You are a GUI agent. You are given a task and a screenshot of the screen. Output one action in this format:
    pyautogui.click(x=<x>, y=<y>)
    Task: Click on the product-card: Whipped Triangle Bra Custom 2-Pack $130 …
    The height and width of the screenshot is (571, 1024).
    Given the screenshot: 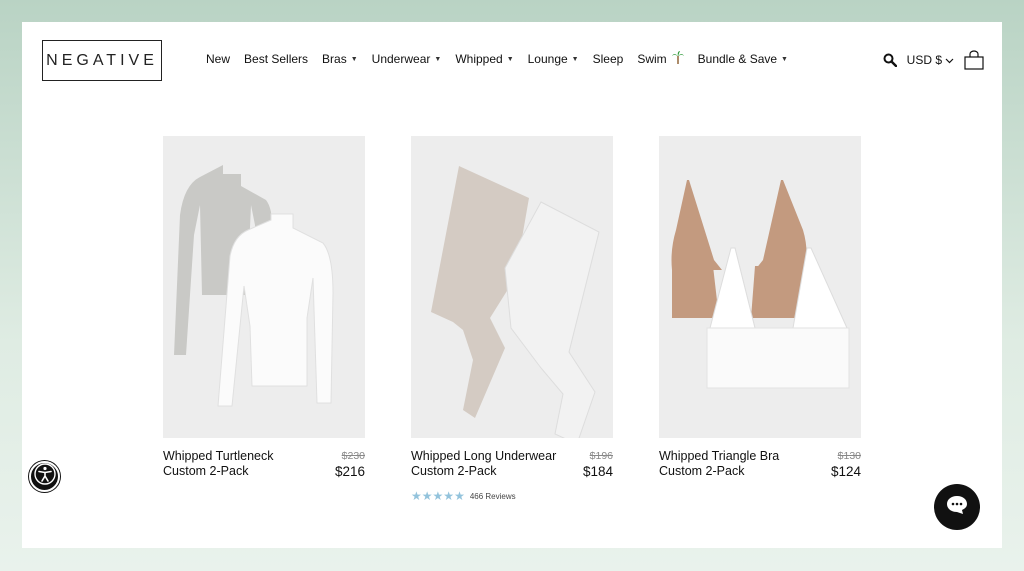 What is the action you would take?
    pyautogui.click(x=760, y=319)
    